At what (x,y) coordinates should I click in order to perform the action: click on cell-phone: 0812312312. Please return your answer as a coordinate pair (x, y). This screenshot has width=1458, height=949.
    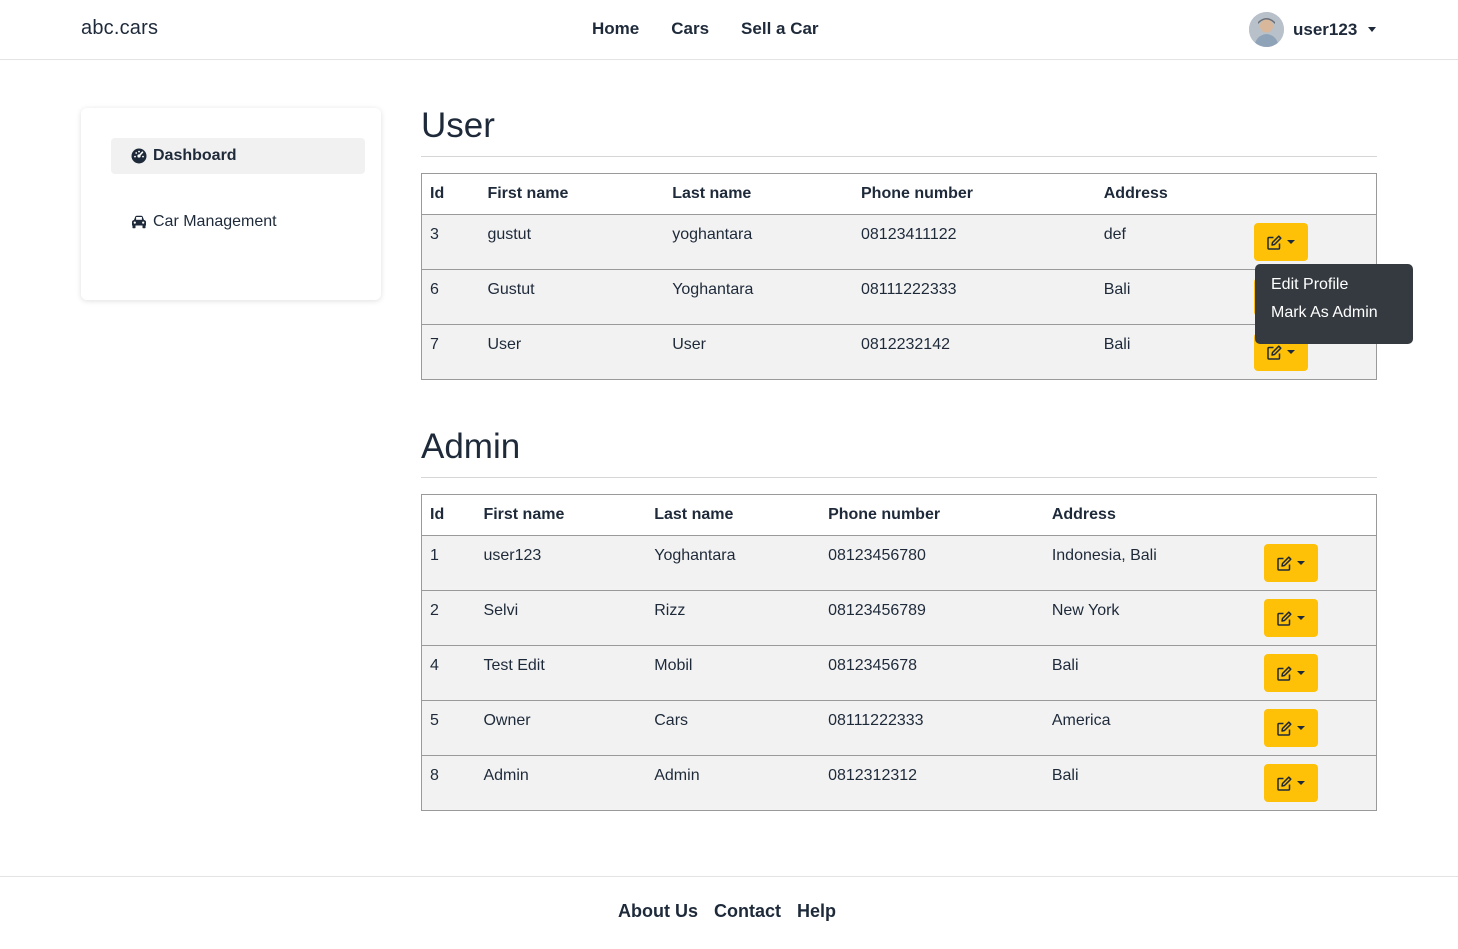
    Looking at the image, I should click on (932, 783).